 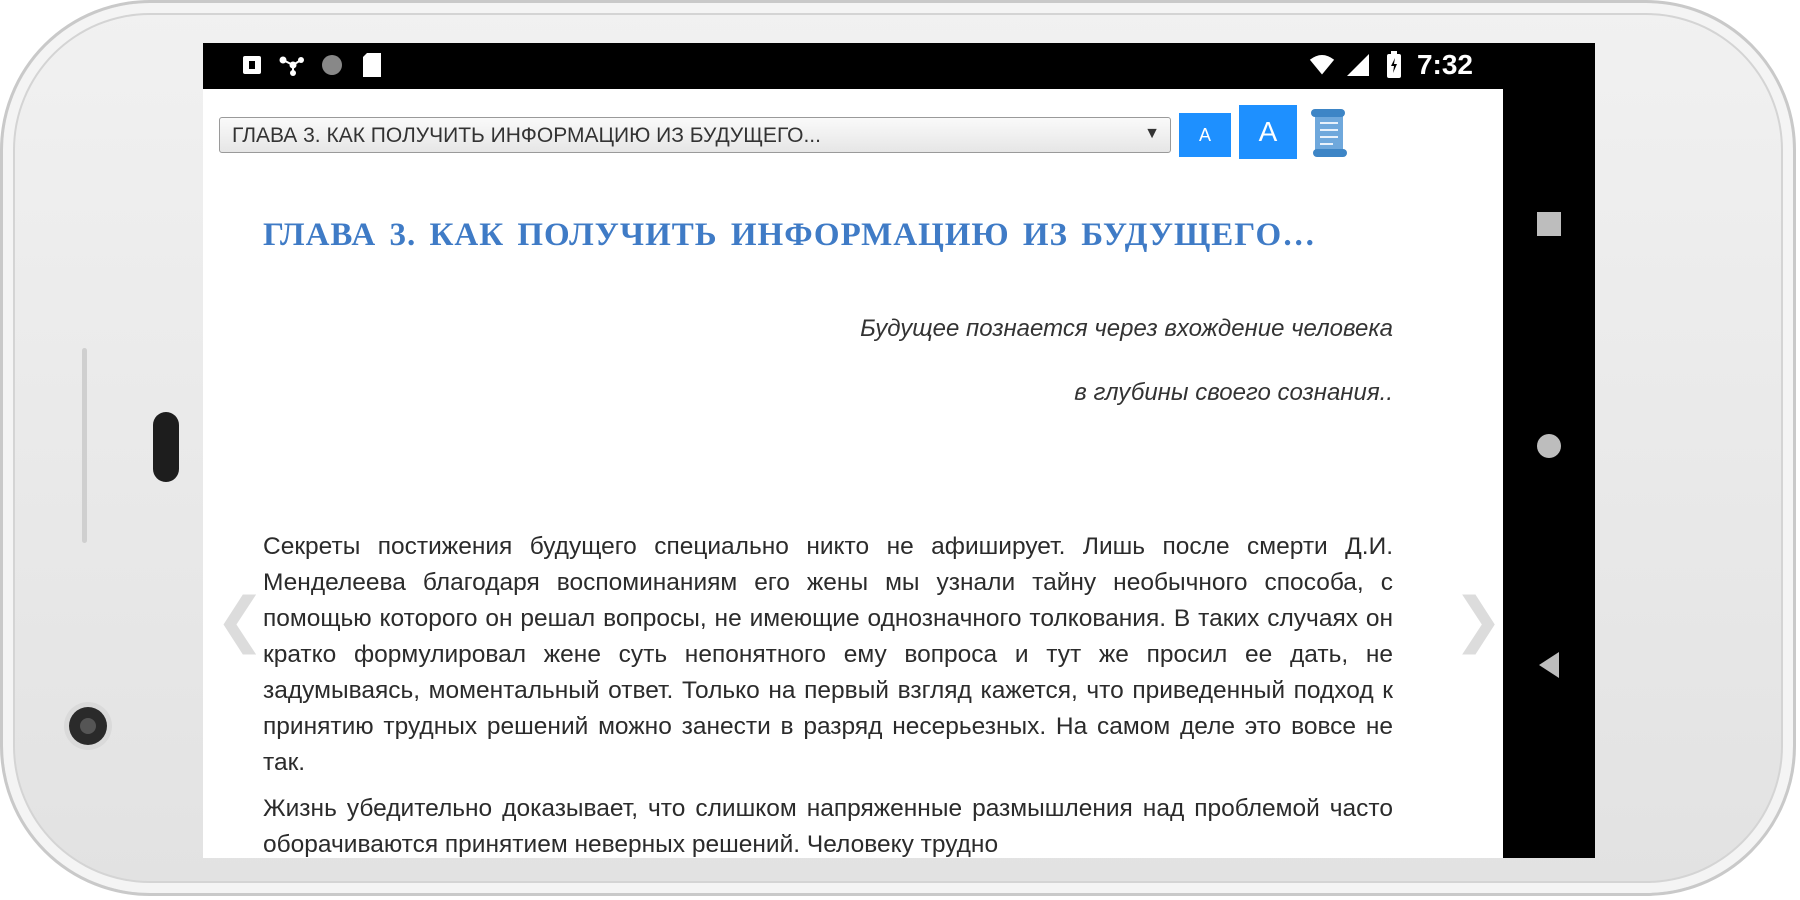 What do you see at coordinates (1152, 133) in the screenshot?
I see `dropdown-arrow-icon: ▼` at bounding box center [1152, 133].